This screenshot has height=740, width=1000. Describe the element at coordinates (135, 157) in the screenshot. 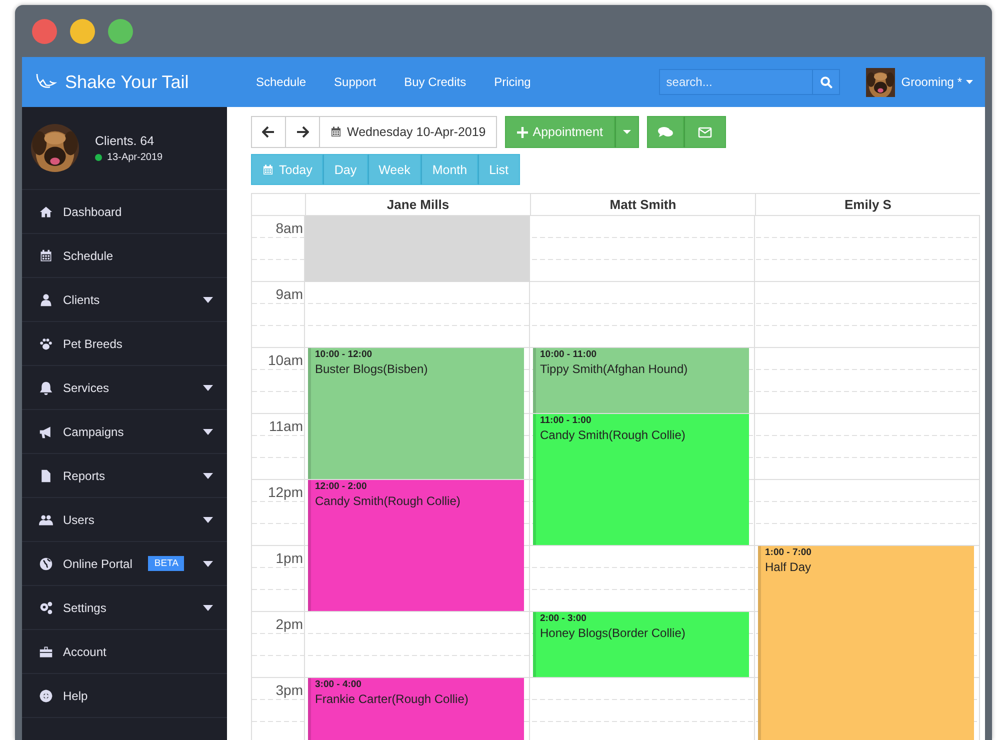

I see `profile-date: 13-Apr-2019` at that location.